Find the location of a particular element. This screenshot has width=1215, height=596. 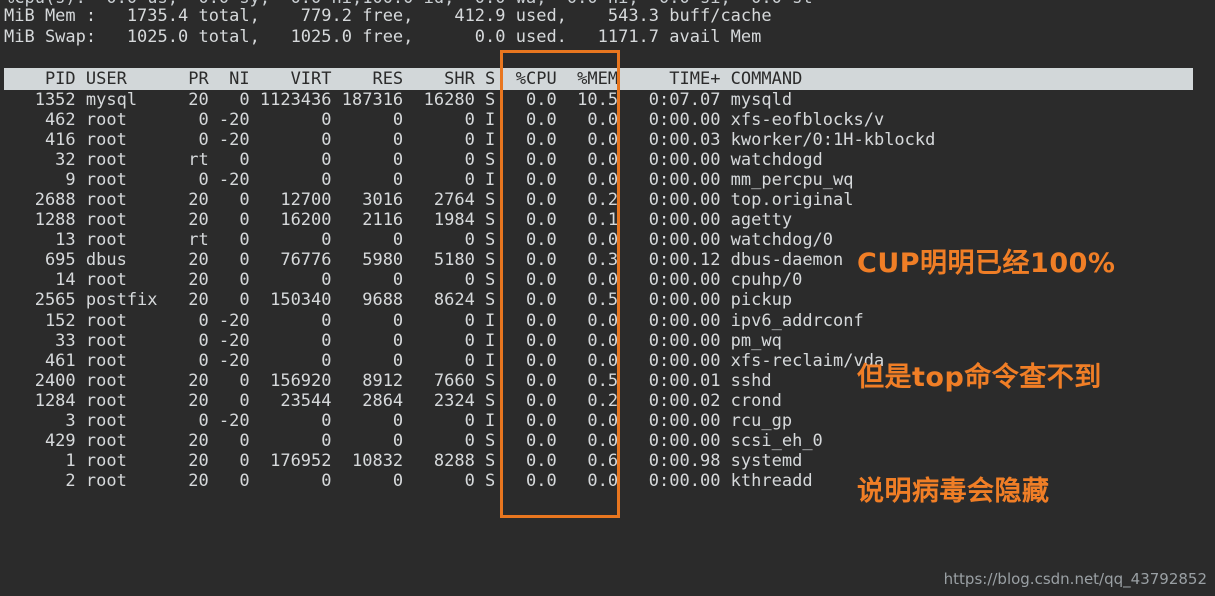

annotation-line-1: CUP明明已经100% is located at coordinates (986, 263).